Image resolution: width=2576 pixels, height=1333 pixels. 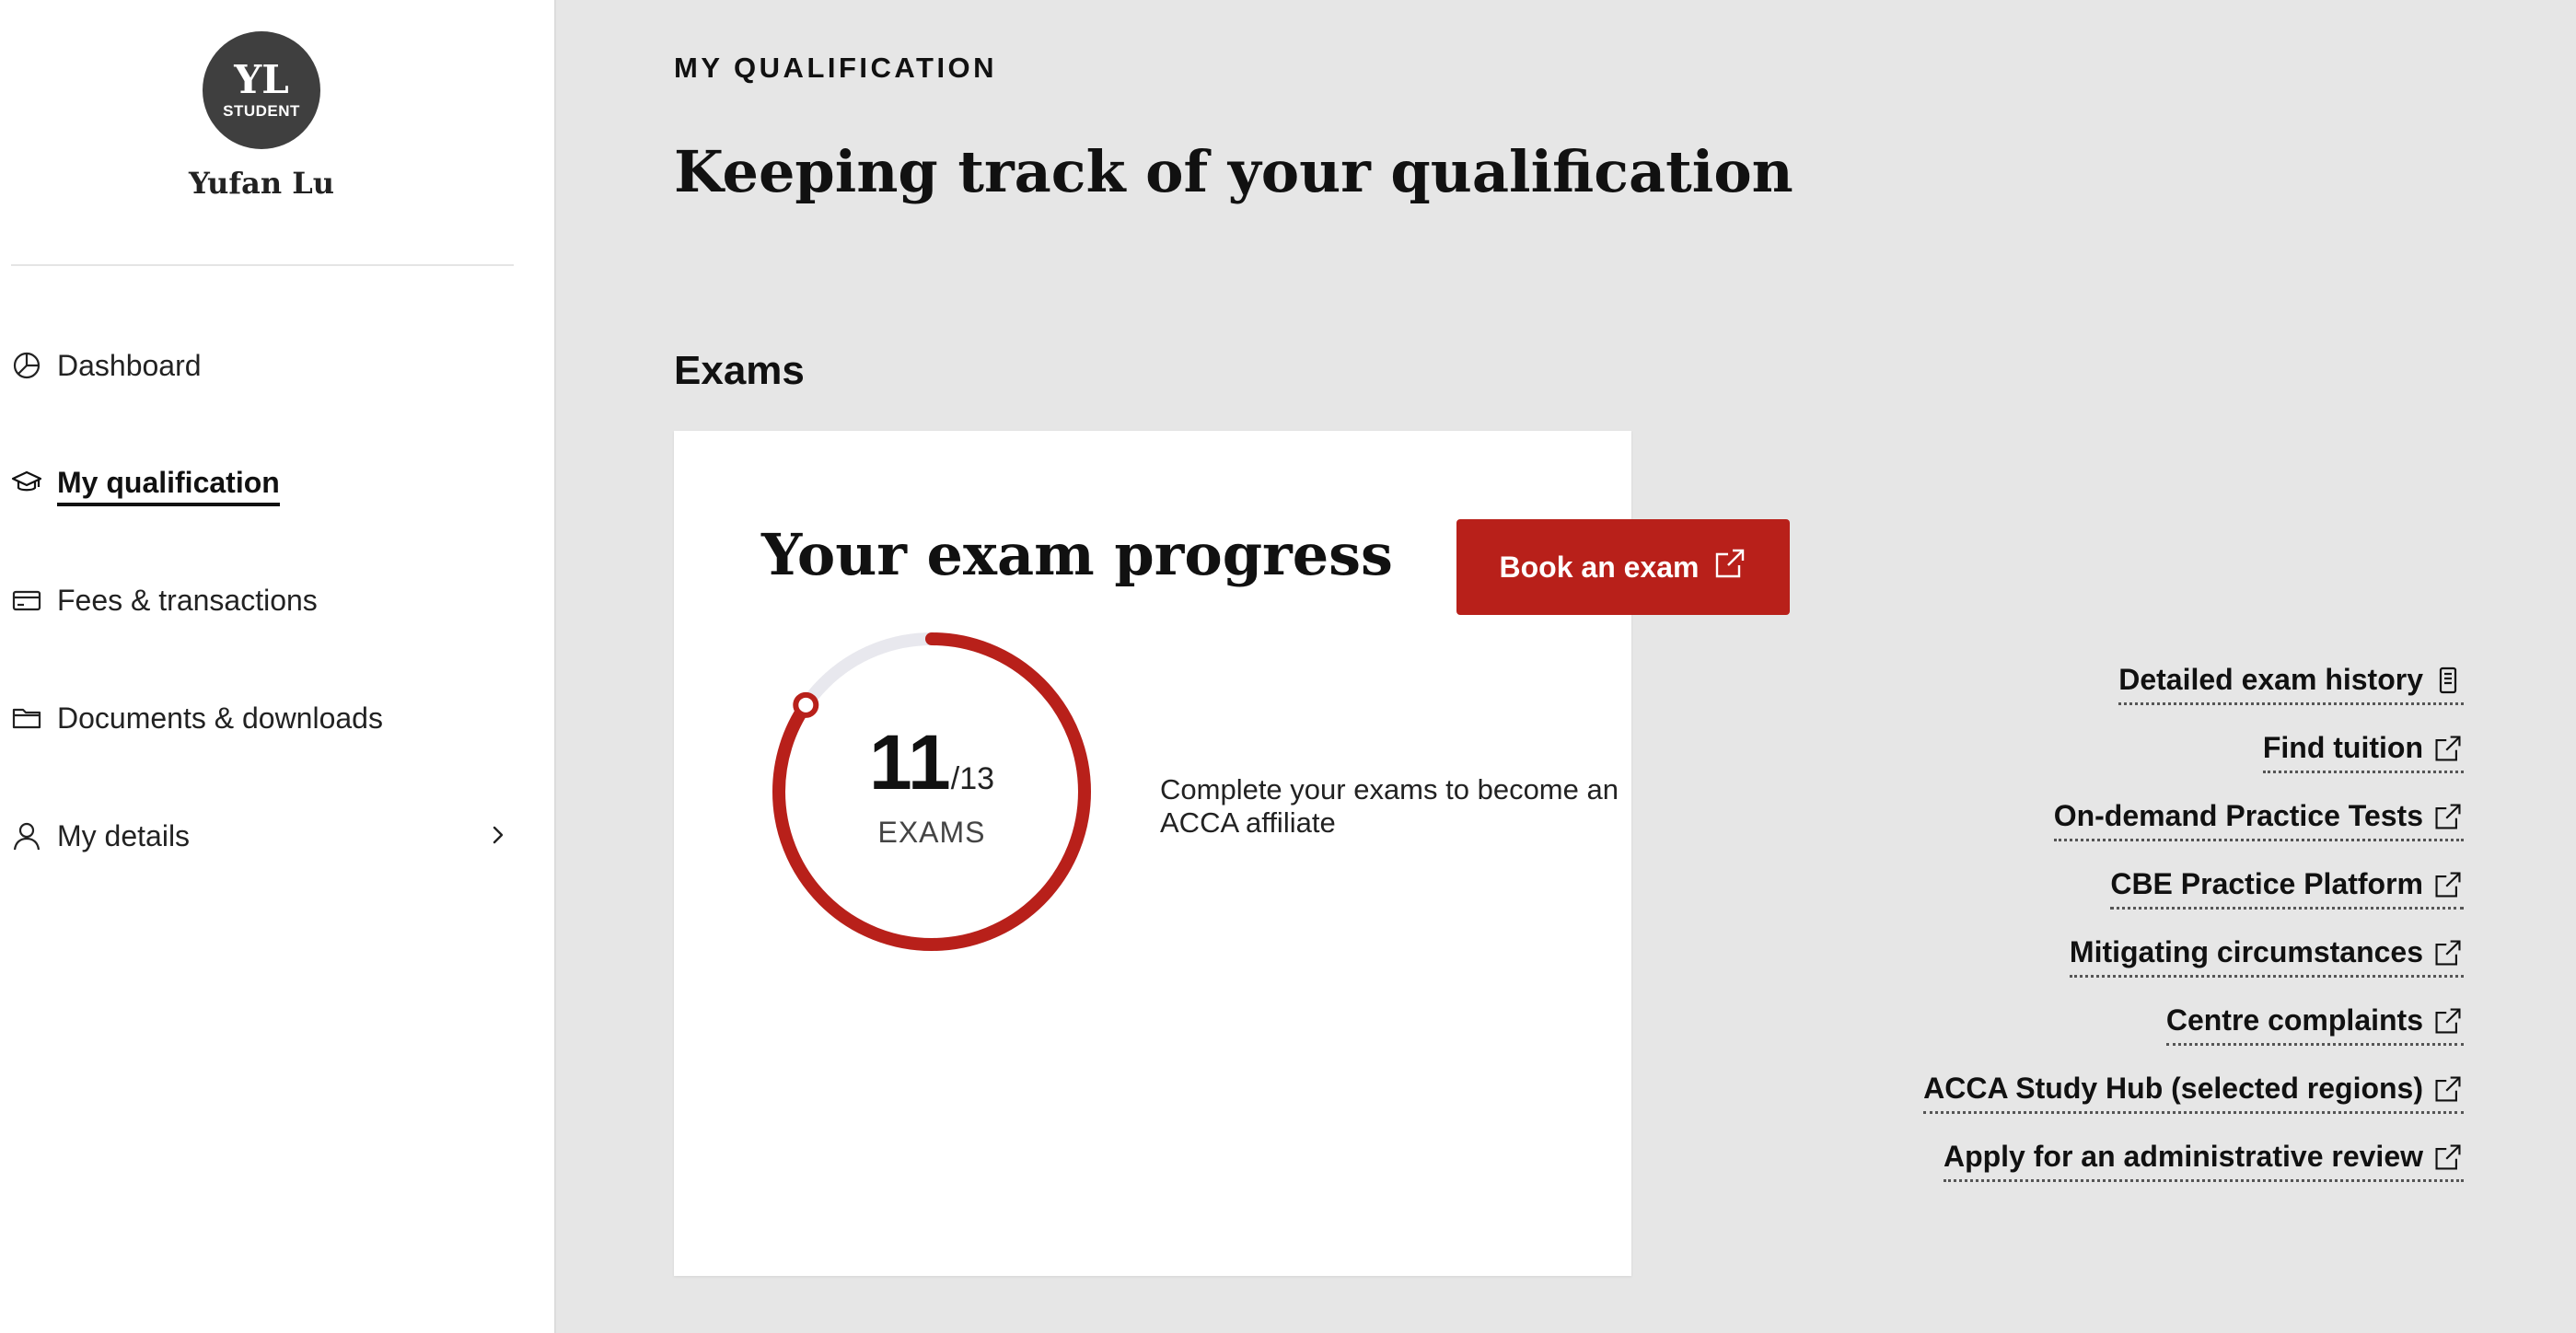 I want to click on sidebar-divider, so click(x=262, y=265).